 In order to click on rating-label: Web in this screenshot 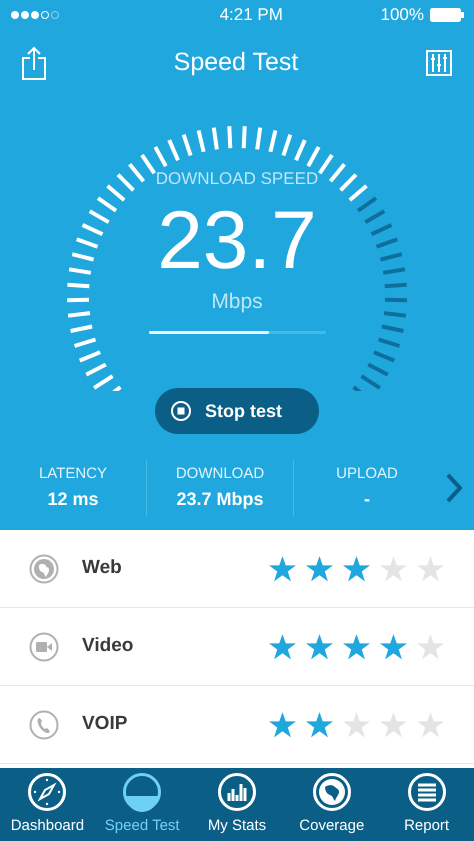, I will do `click(102, 568)`.